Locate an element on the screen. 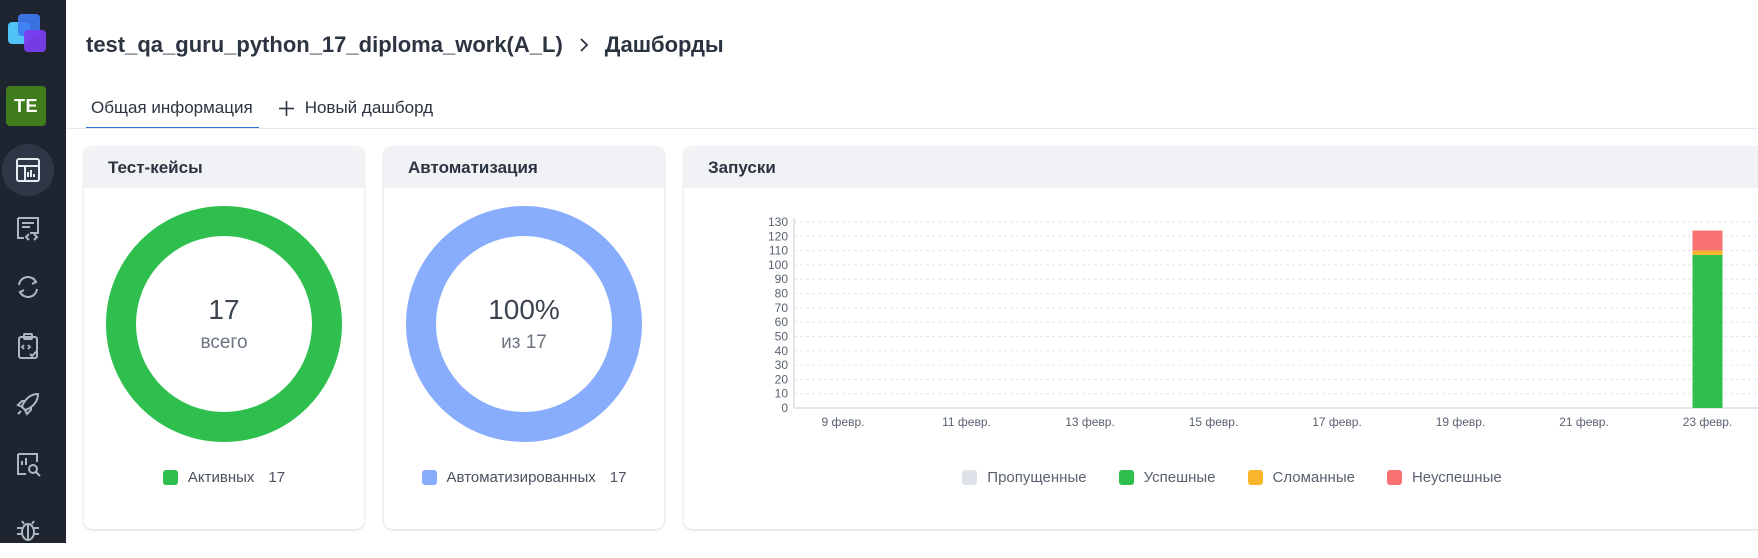 The height and width of the screenshot is (558, 1758). nav-jobs is located at coordinates (28, 404).